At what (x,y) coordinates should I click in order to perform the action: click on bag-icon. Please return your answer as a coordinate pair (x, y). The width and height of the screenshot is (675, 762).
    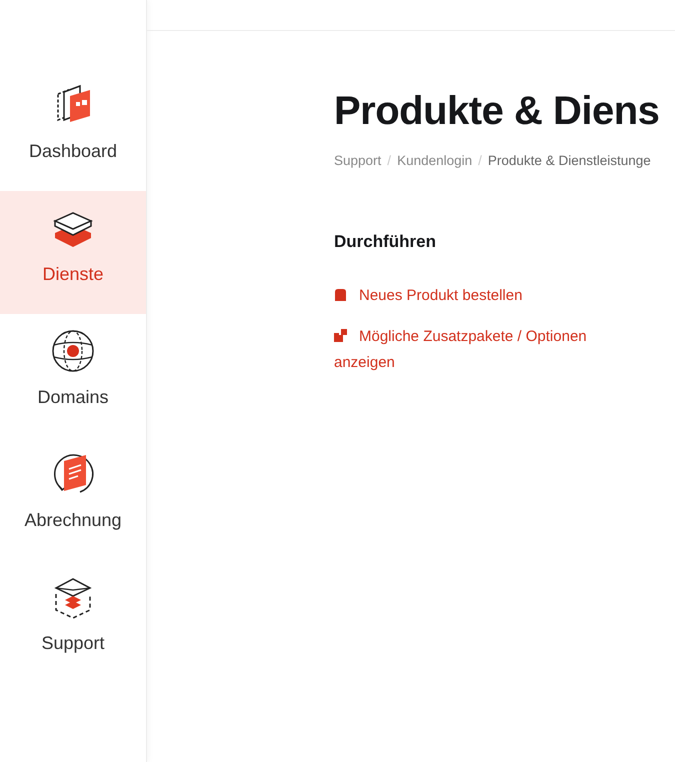
    Looking at the image, I should click on (340, 294).